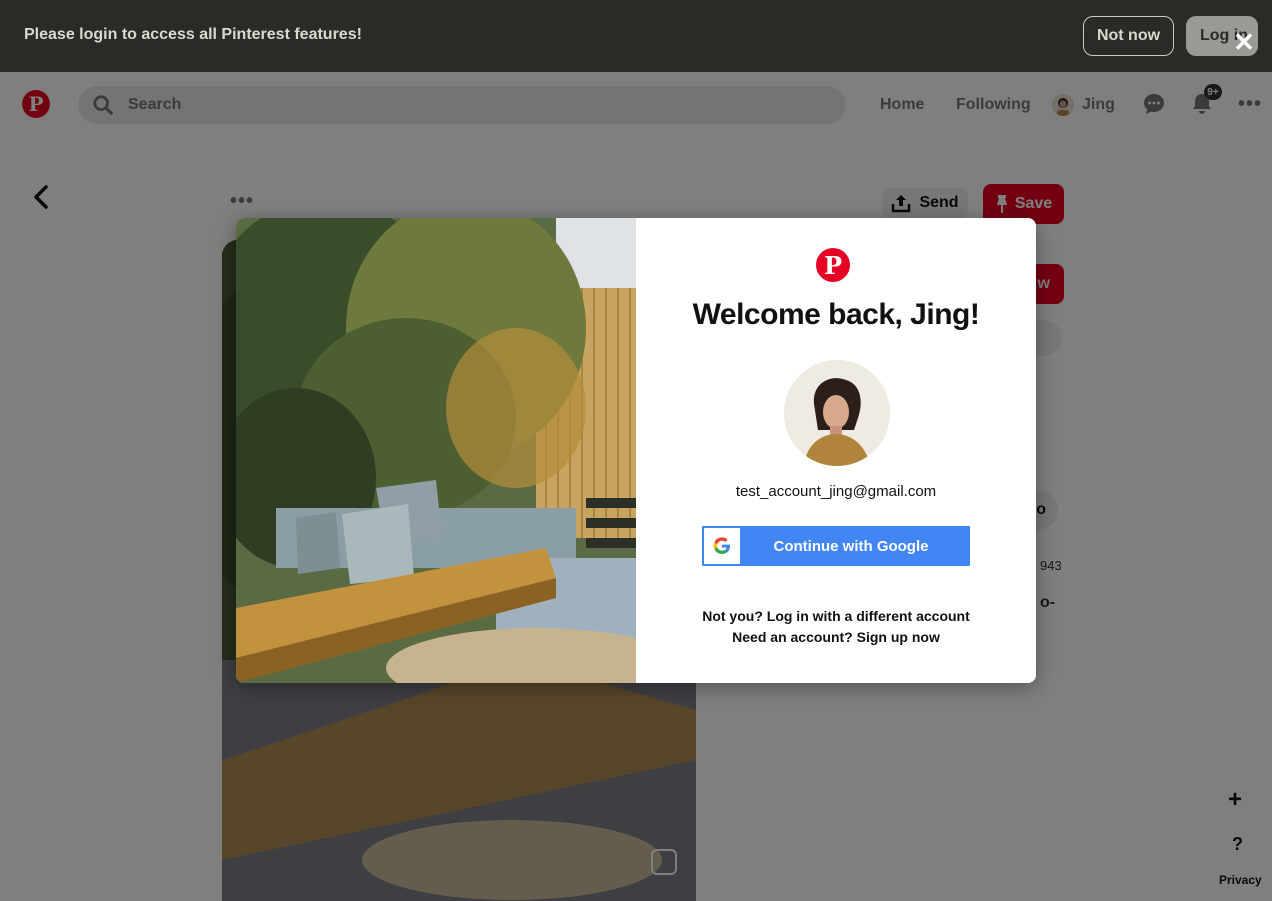  I want to click on profile-photo, so click(837, 413).